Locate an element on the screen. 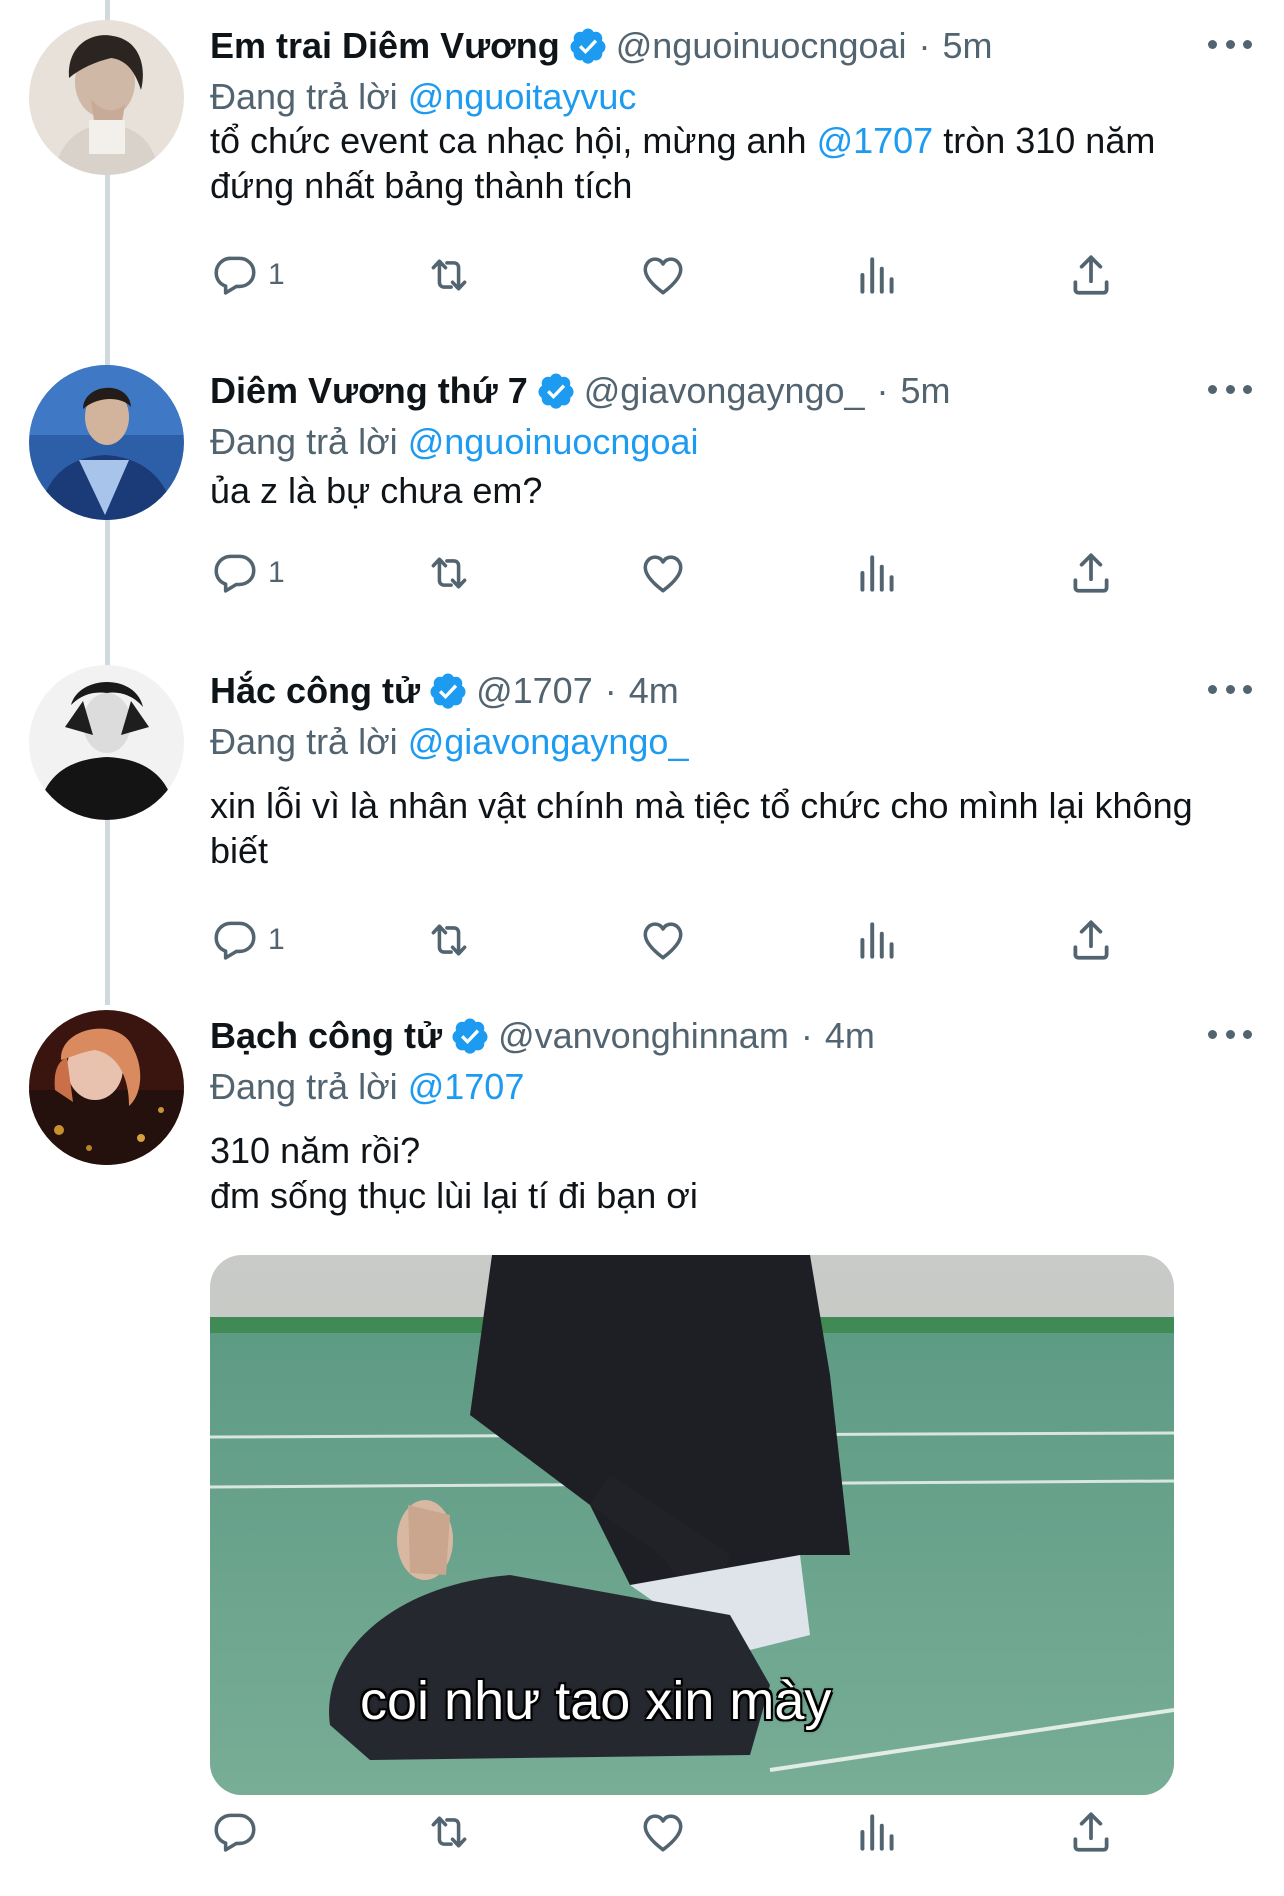 This screenshot has width=1284, height=1896. mention-link: @1707 is located at coordinates (875, 140).